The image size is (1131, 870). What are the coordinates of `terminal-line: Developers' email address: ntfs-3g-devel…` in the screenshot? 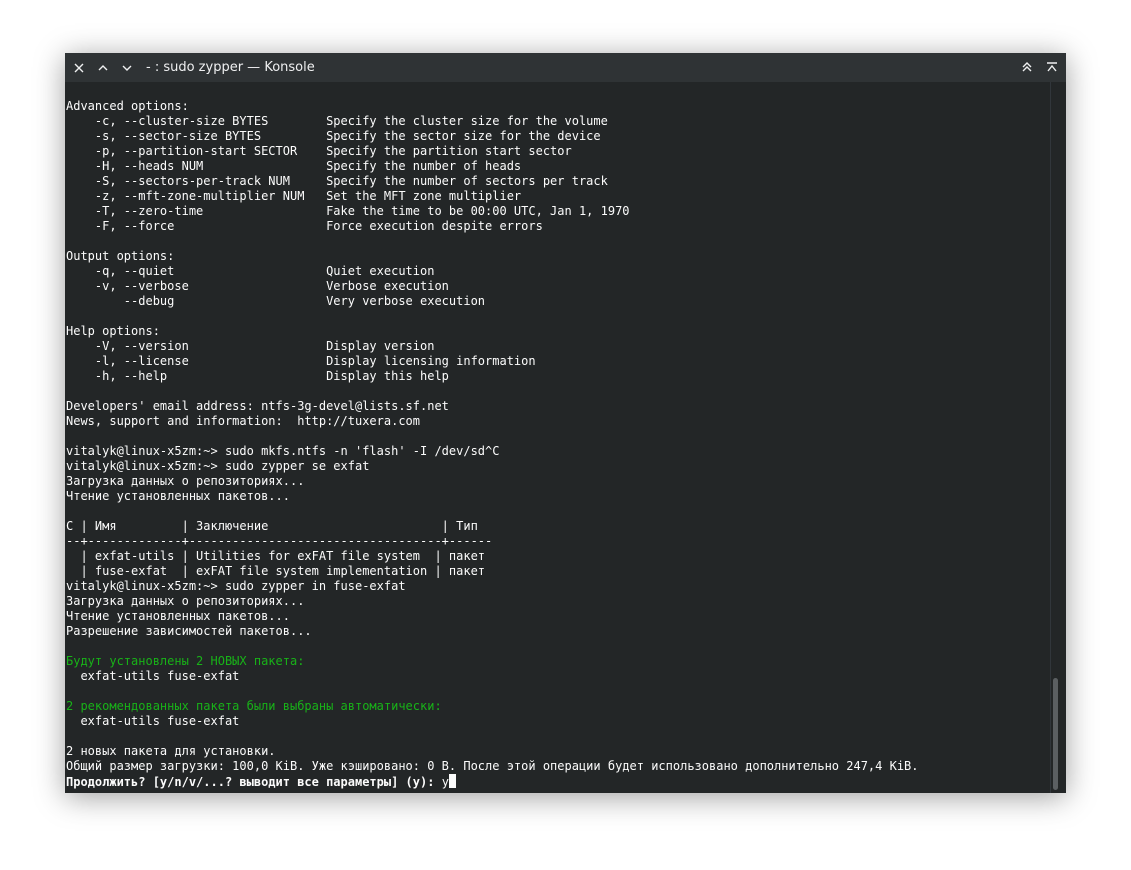 It's located at (257, 406).